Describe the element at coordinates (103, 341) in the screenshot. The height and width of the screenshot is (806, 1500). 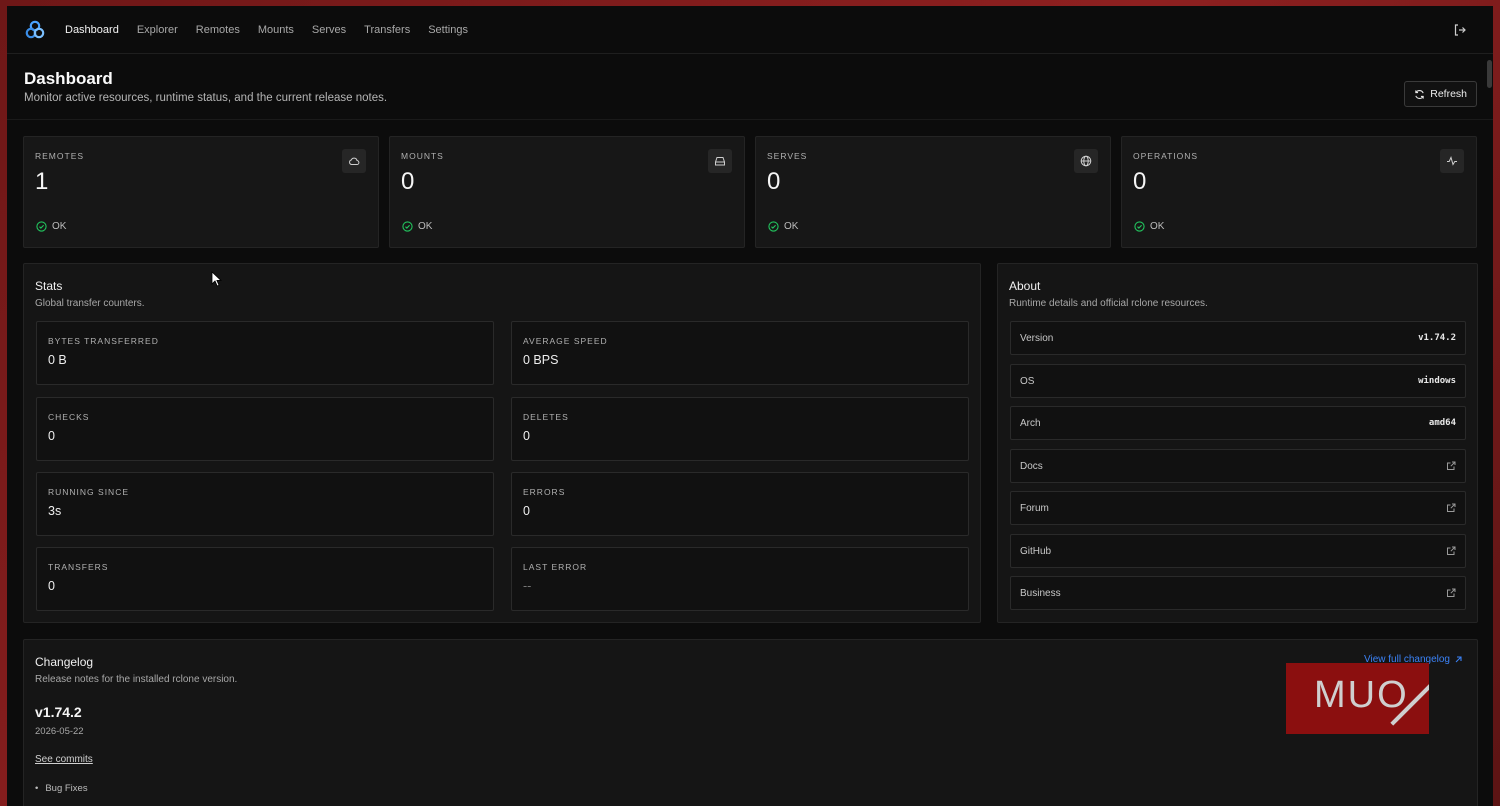
I see `stat-label: BYTES TRANSFERRED` at that location.